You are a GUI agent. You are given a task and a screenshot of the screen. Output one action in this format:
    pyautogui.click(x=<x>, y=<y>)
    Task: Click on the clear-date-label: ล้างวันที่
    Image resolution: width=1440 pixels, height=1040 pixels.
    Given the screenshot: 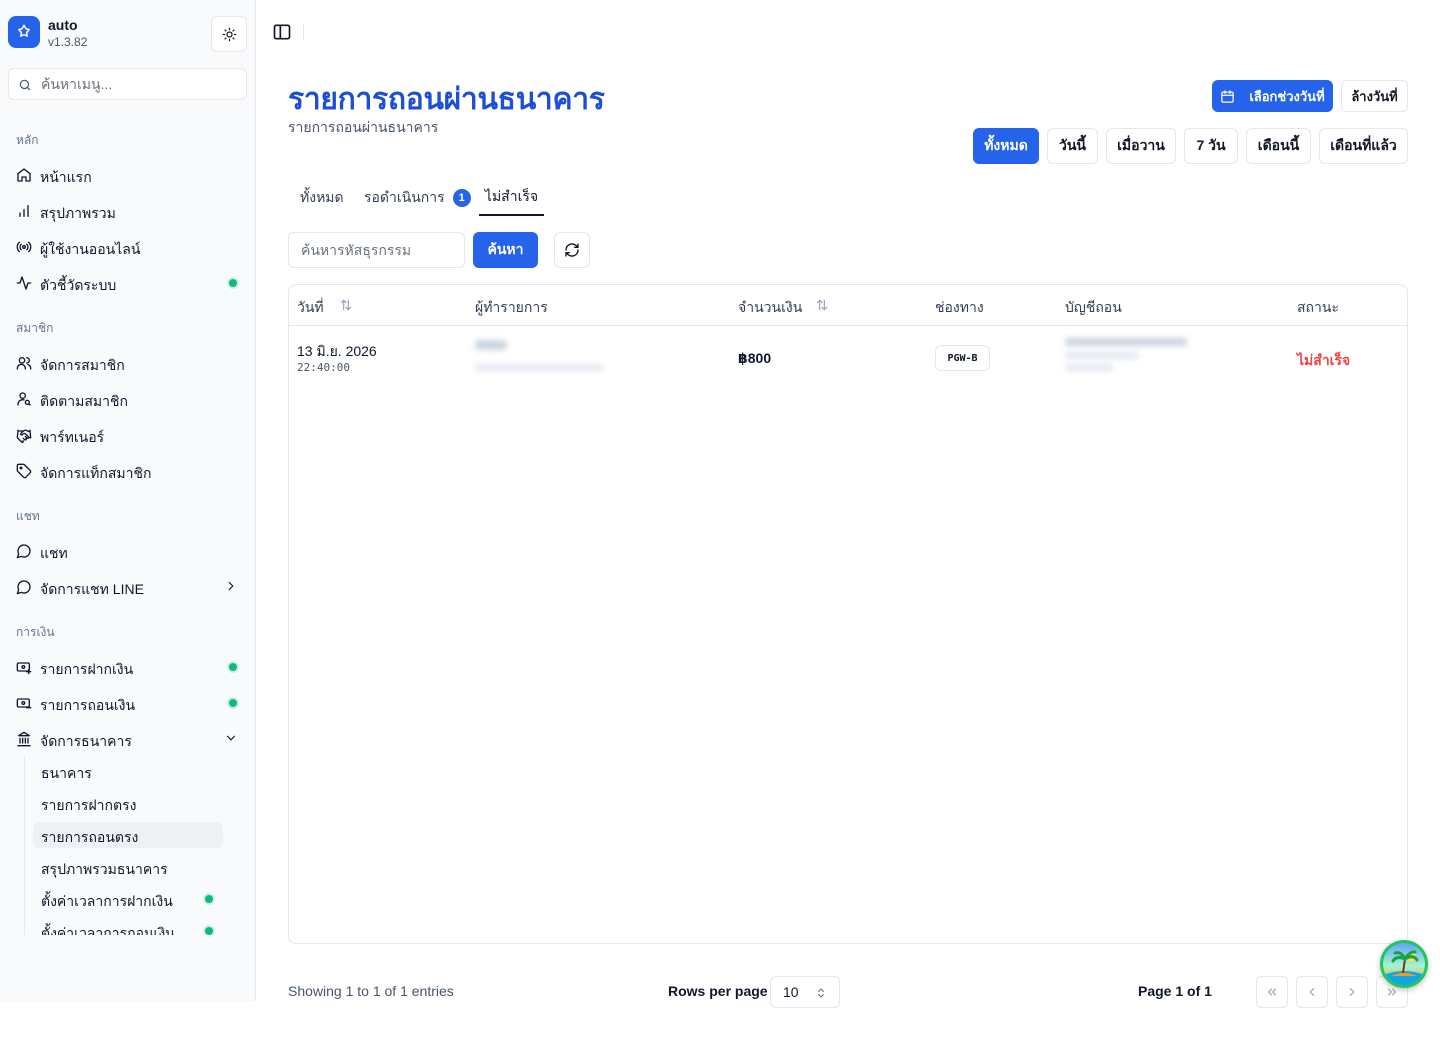 What is the action you would take?
    pyautogui.click(x=1374, y=96)
    